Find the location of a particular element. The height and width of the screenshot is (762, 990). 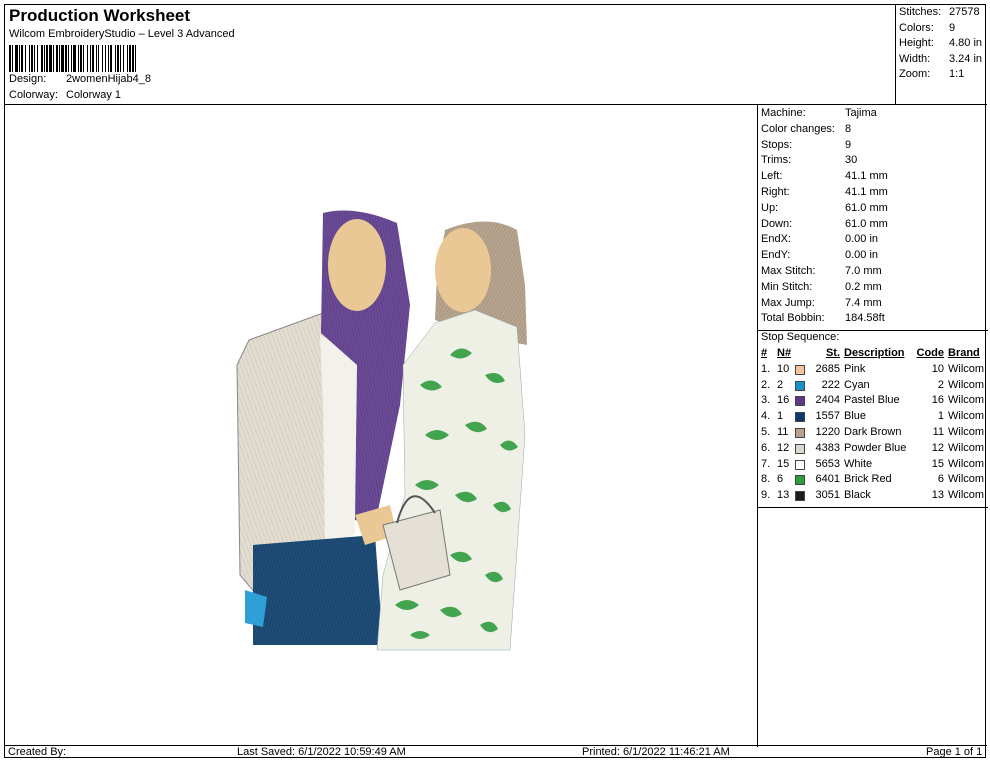

stop-sequence-row: 2. 2 222 Cyan 2 Wilcom is located at coordinates (873, 387).